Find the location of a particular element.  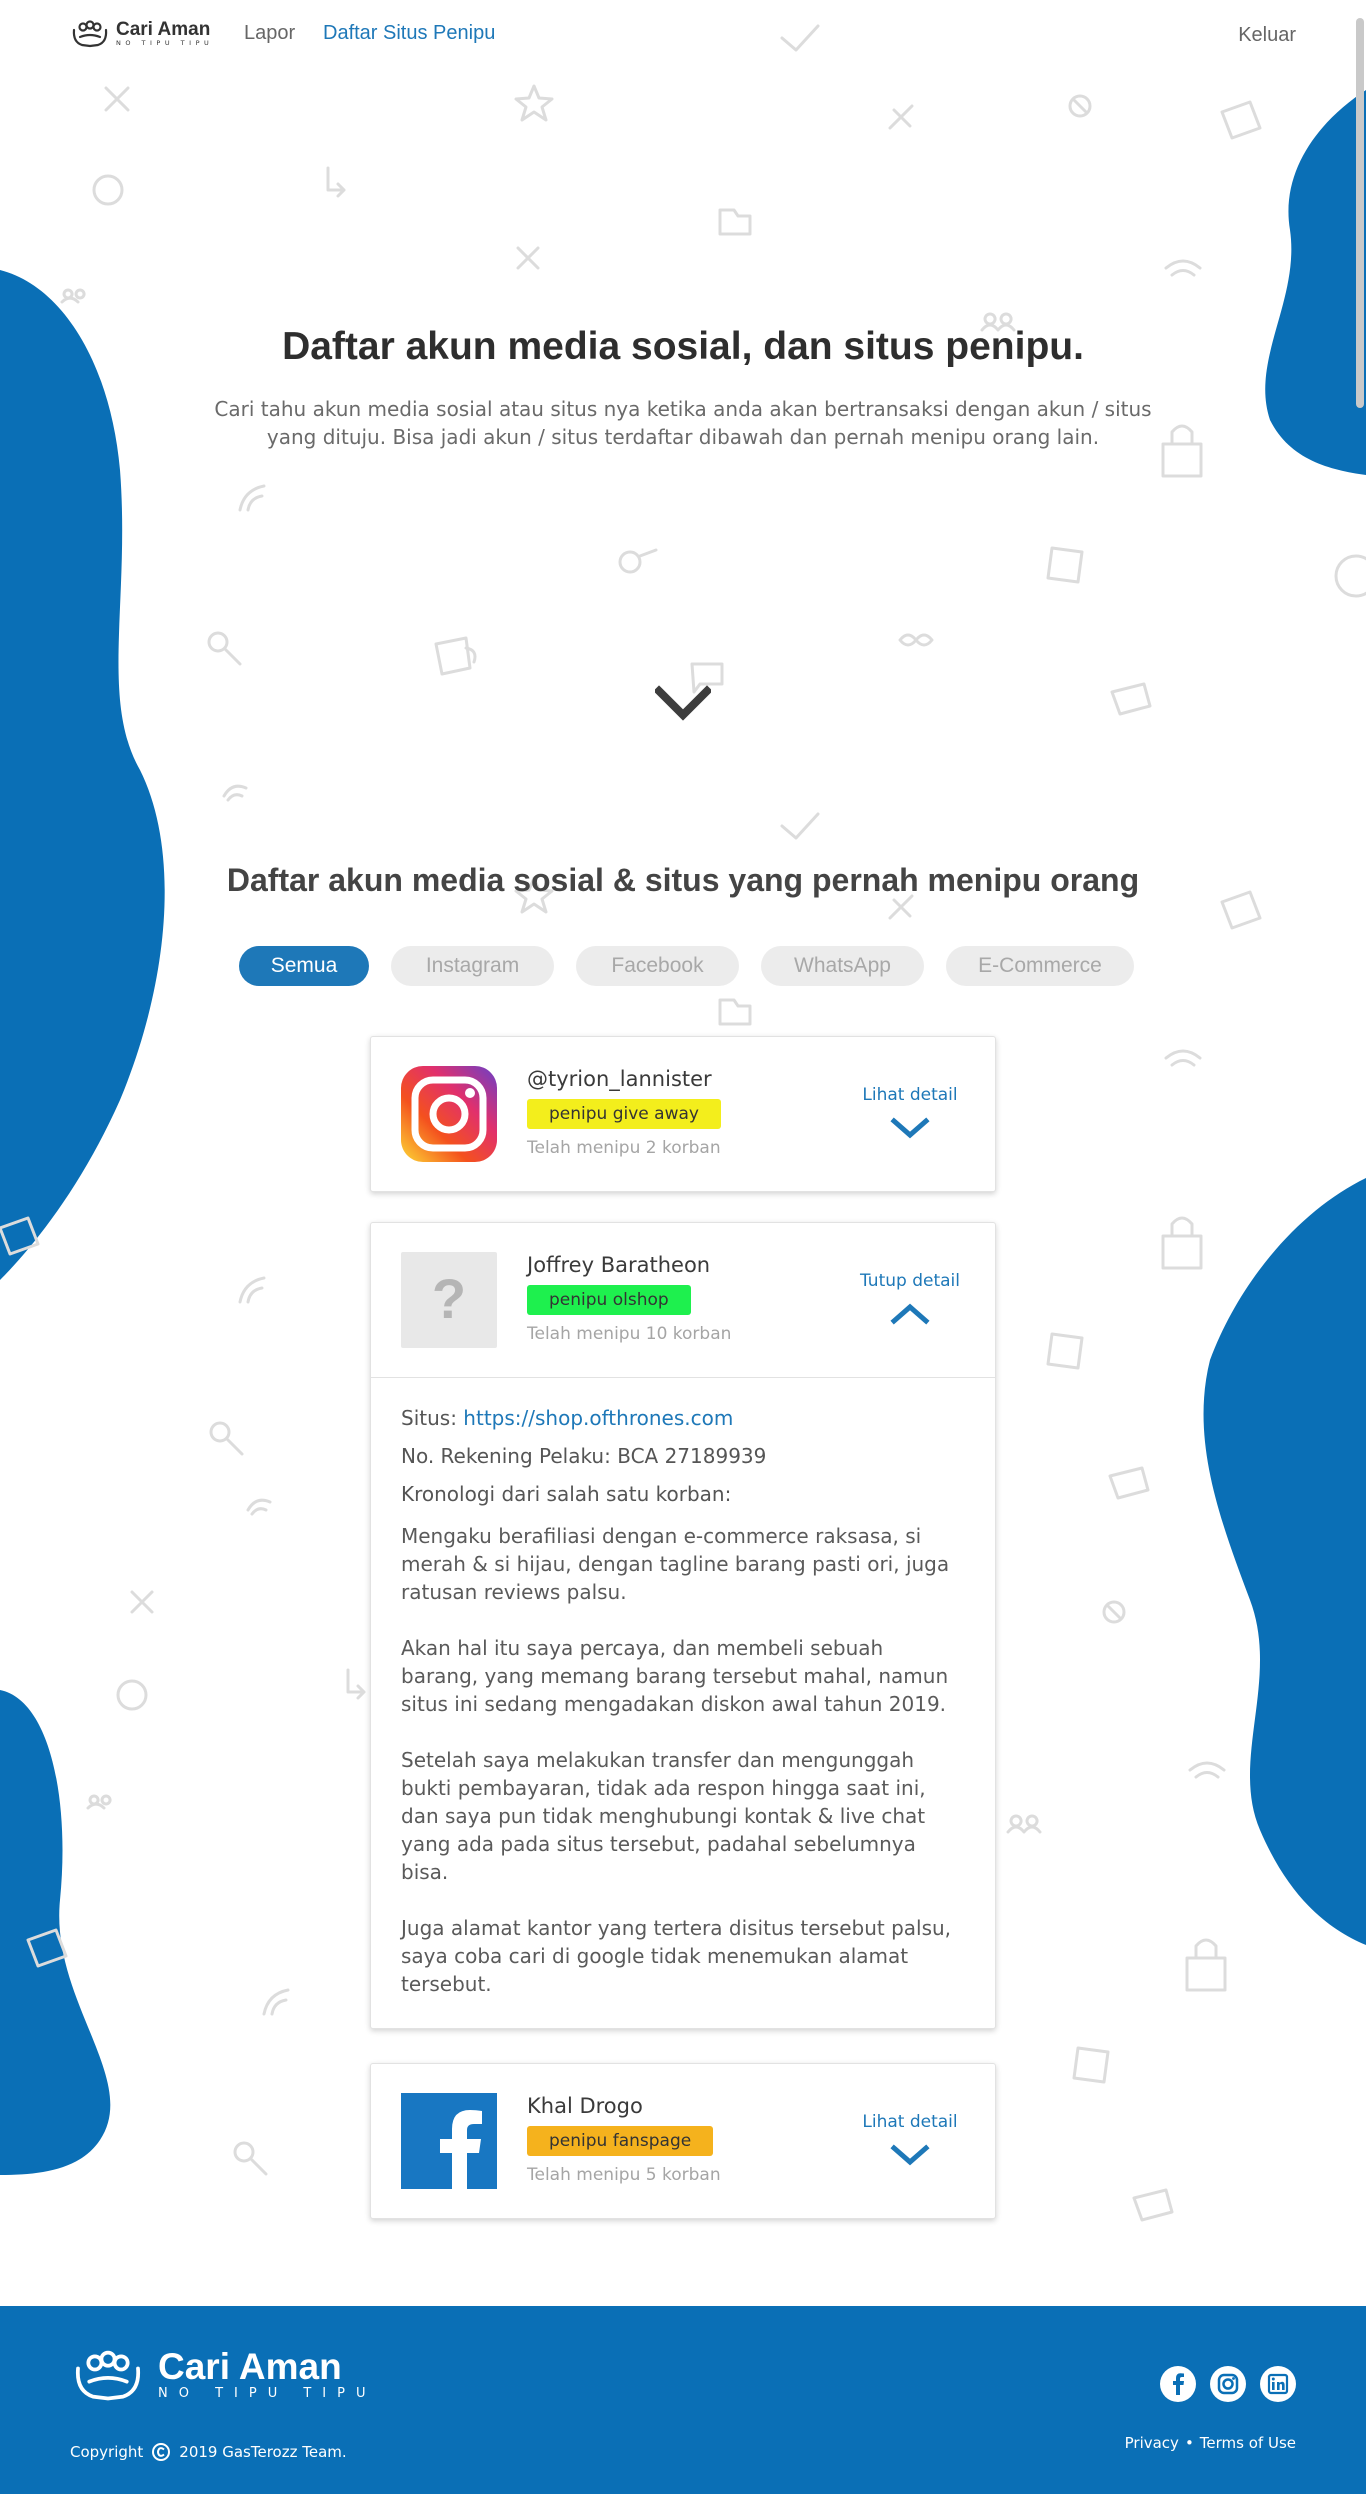

nav-link-lapor: Lapor is located at coordinates (269, 33).